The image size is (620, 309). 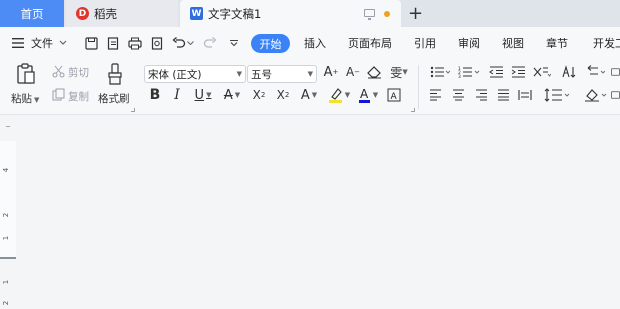 I want to click on menu-tab-review-label: 审阅, so click(x=469, y=43).